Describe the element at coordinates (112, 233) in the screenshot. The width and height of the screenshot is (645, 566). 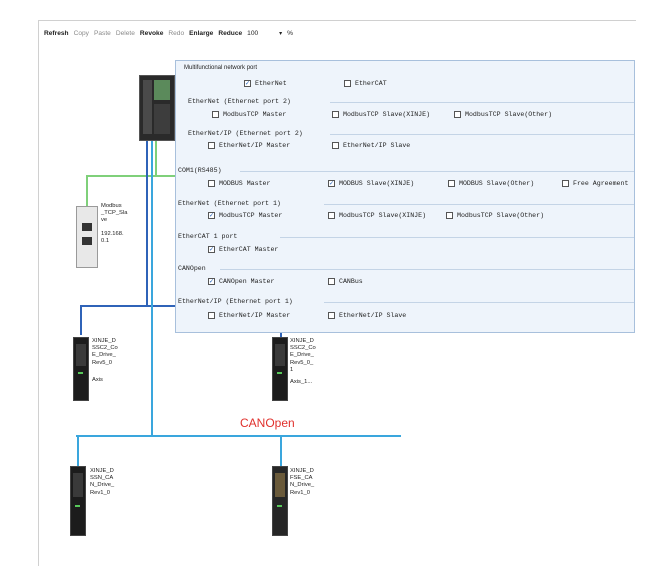
I see `ip-line: 192.168.` at that location.